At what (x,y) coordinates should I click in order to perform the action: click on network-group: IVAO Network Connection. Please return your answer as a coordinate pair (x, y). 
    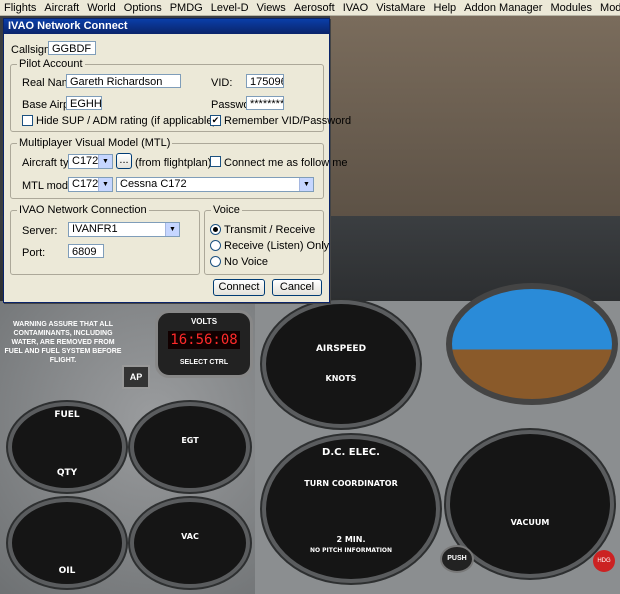
    Looking at the image, I should click on (105, 239).